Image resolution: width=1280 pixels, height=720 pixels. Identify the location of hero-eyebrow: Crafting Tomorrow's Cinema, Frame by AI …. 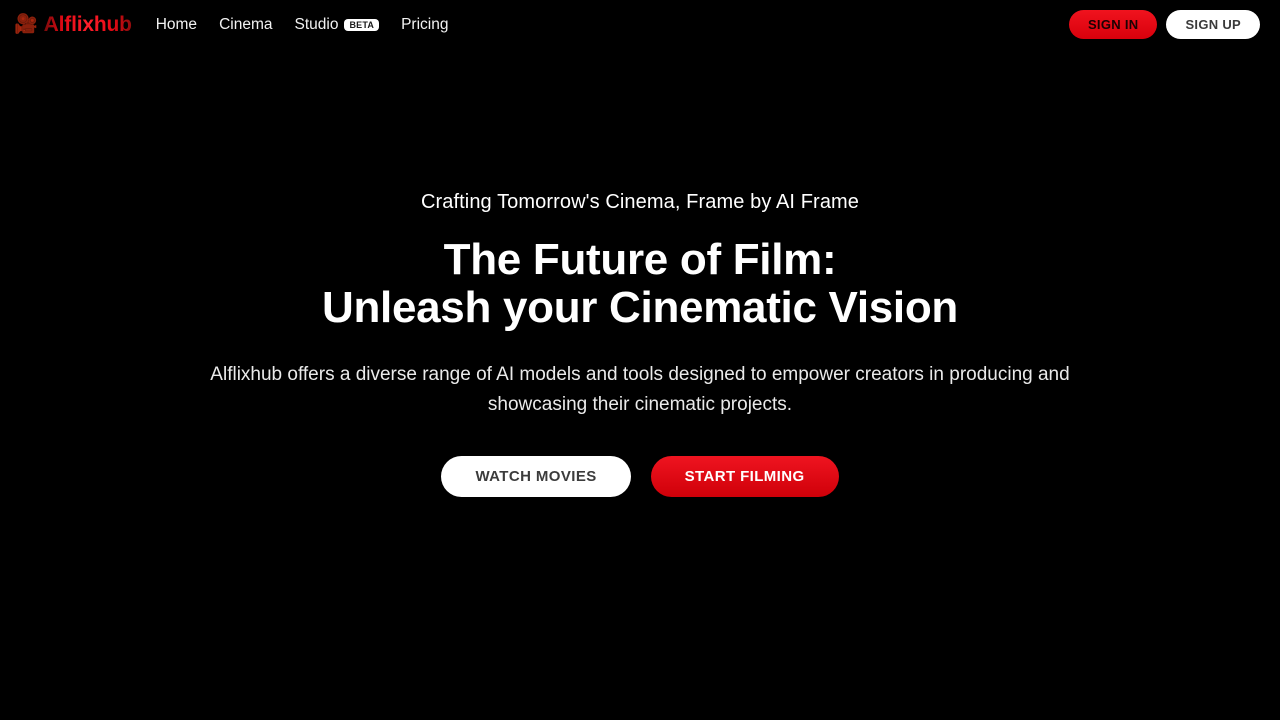
(640, 202).